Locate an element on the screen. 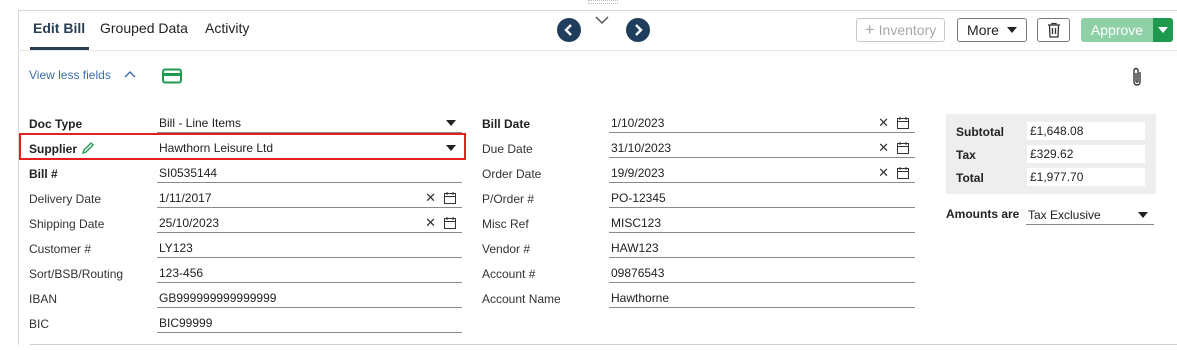  tax-value: £329.62 is located at coordinates (1086, 154).